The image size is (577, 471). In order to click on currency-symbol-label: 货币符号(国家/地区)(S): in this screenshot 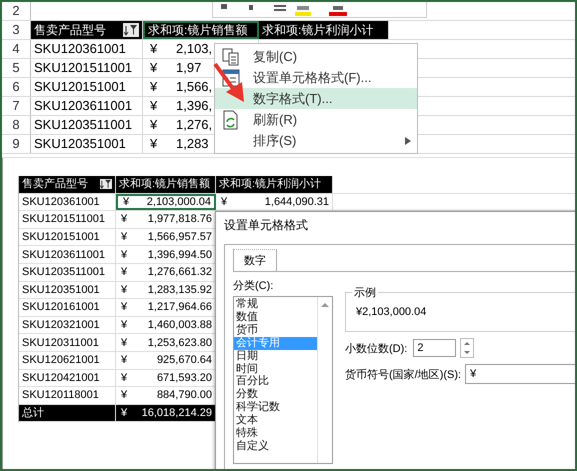, I will do `click(403, 375)`.